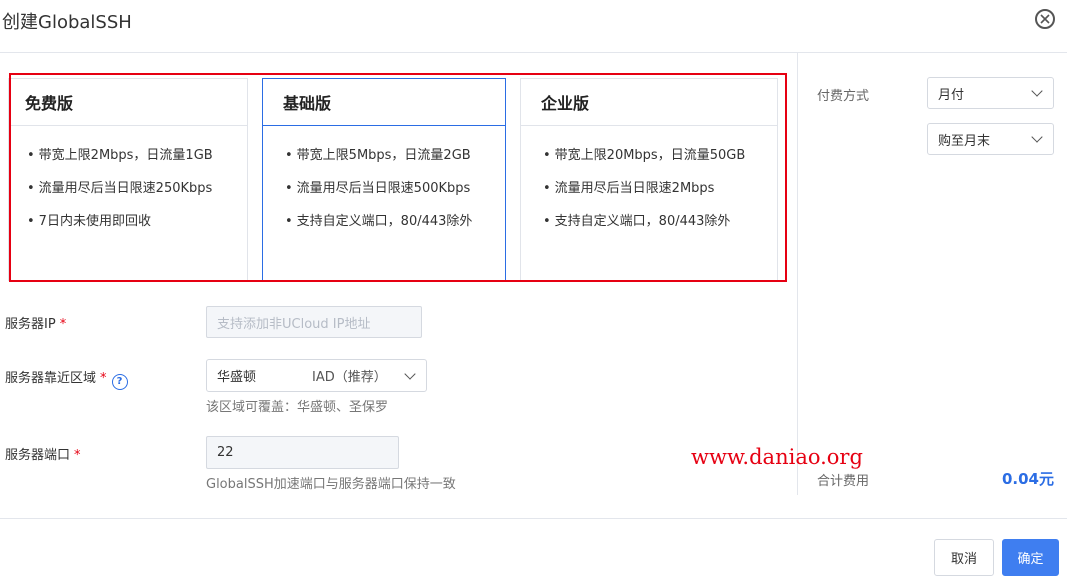 The image size is (1067, 578). Describe the element at coordinates (36, 324) in the screenshot. I see `server-ip-label: 服务器IP *` at that location.